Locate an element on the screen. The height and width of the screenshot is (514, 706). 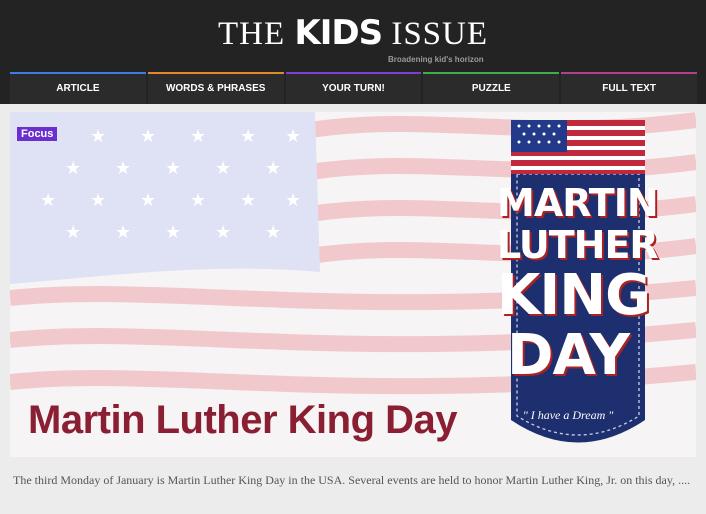
banner-line-day: DAY is located at coordinates (568, 355).